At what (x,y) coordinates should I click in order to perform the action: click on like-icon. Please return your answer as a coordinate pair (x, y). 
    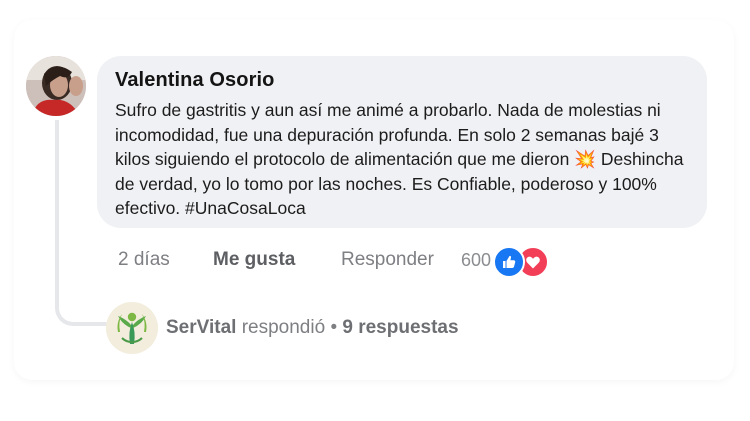
    Looking at the image, I should click on (509, 262).